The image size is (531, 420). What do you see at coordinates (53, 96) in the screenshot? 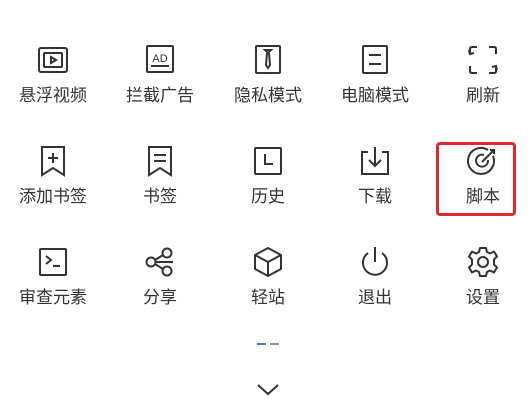
I see `menu-item-label: 悬浮视频` at bounding box center [53, 96].